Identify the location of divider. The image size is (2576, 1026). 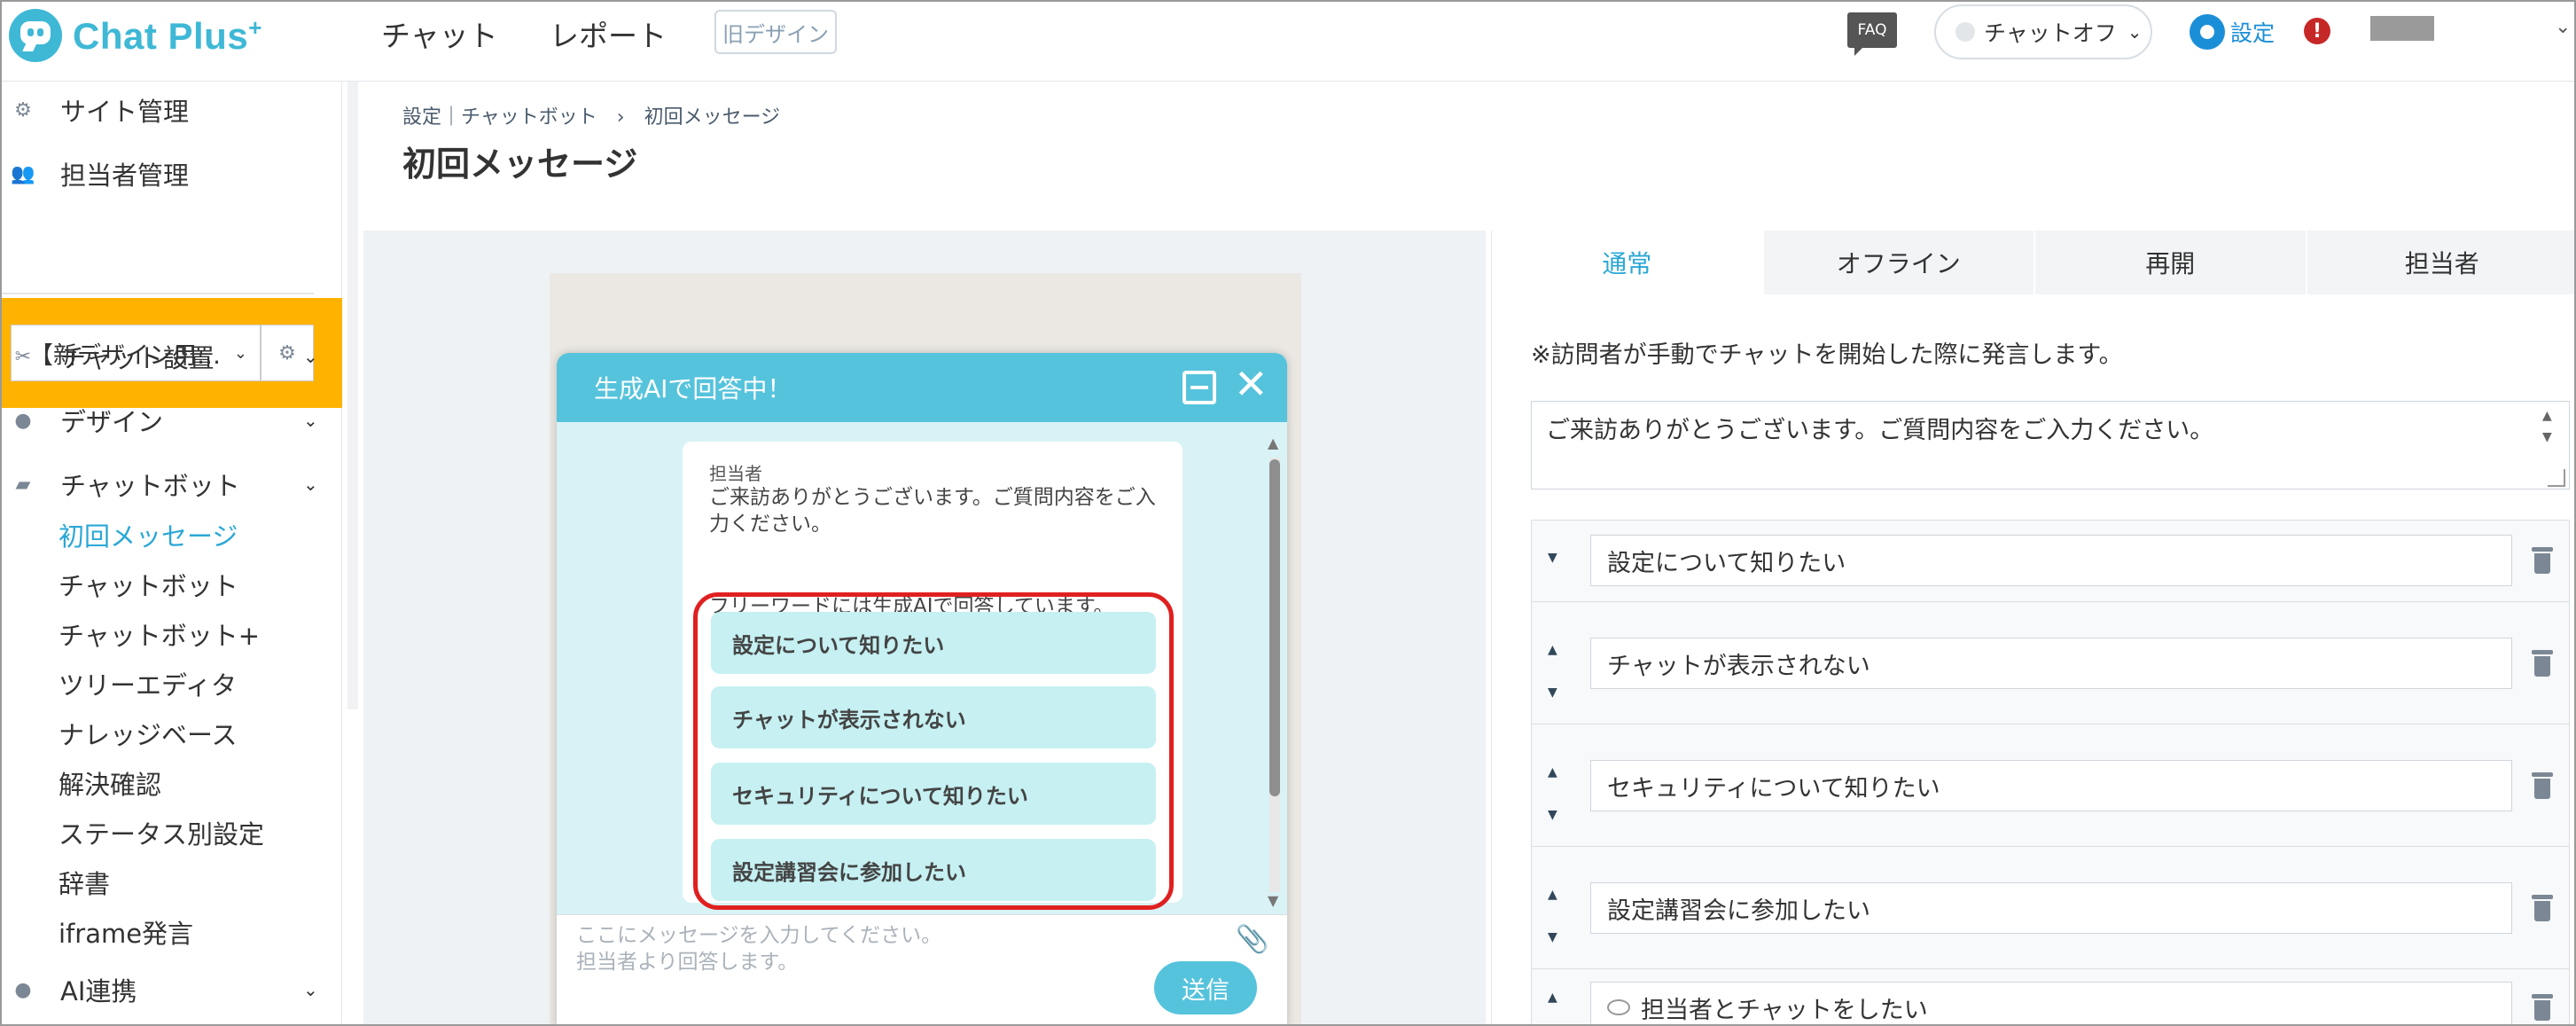
(158, 294).